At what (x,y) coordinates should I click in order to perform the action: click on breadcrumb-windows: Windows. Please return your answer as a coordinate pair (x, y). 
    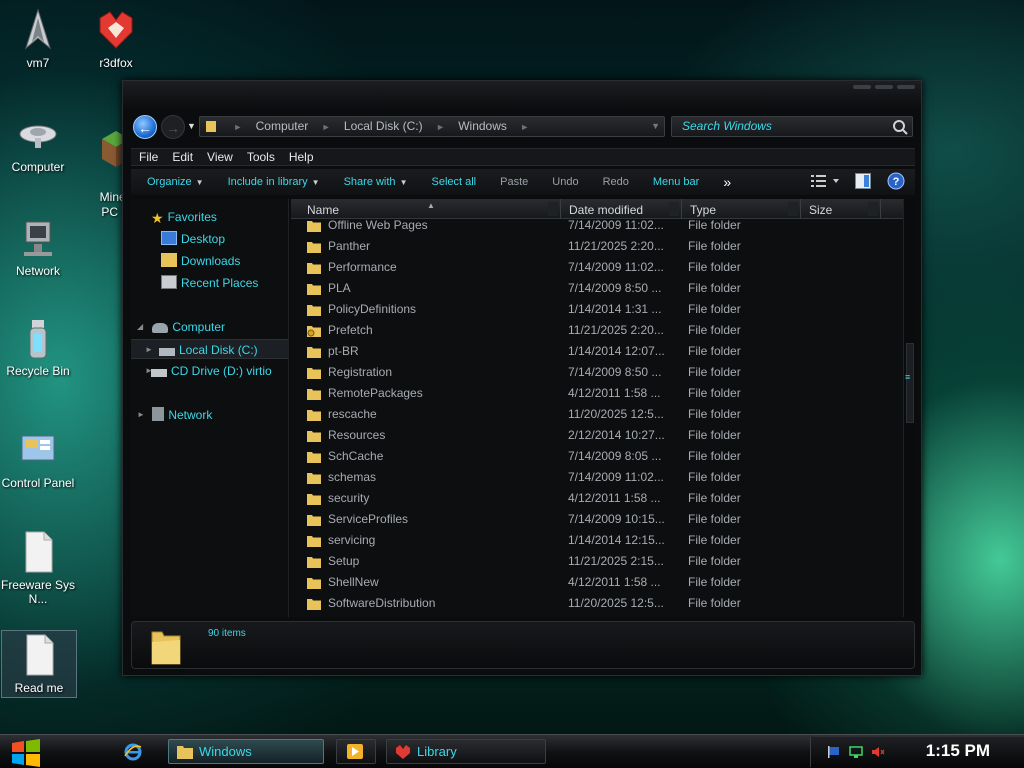
    Looking at the image, I should click on (482, 126).